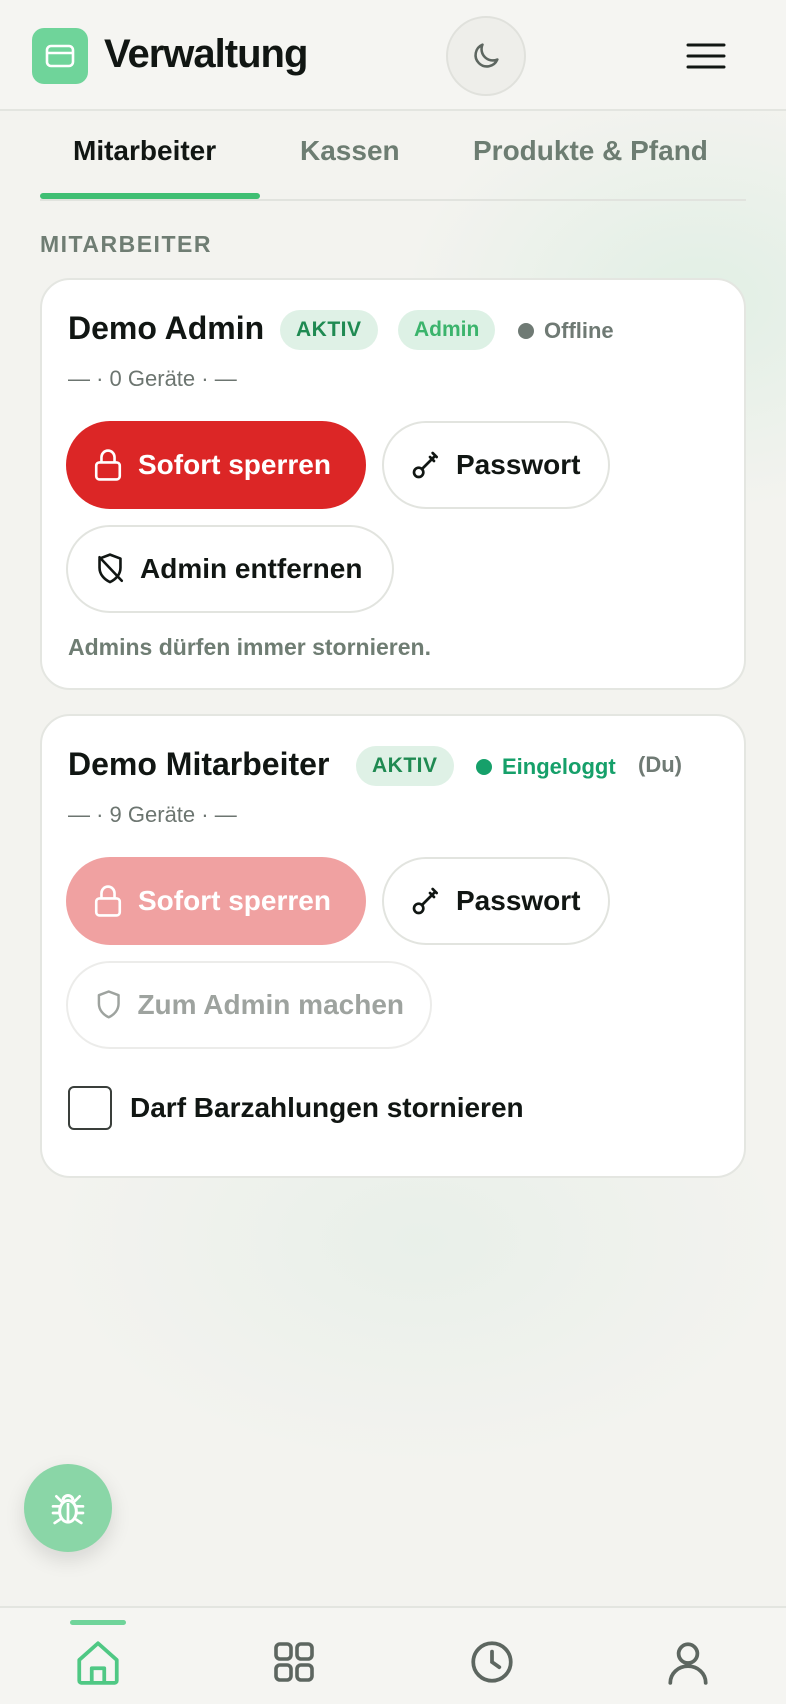 This screenshot has height=1704, width=786. I want to click on shield-icon, so click(108, 1004).